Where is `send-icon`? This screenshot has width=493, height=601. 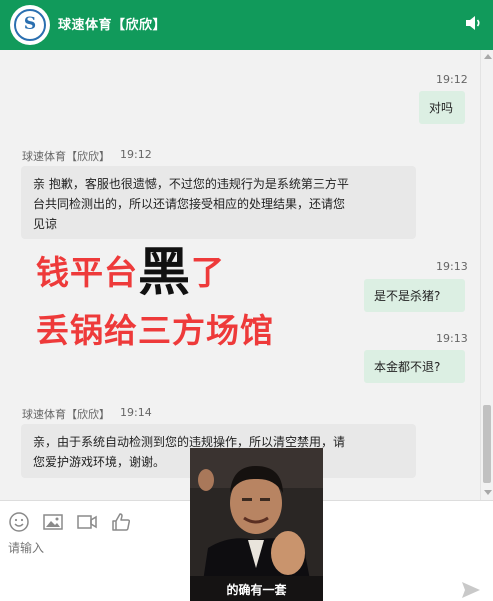 send-icon is located at coordinates (471, 590).